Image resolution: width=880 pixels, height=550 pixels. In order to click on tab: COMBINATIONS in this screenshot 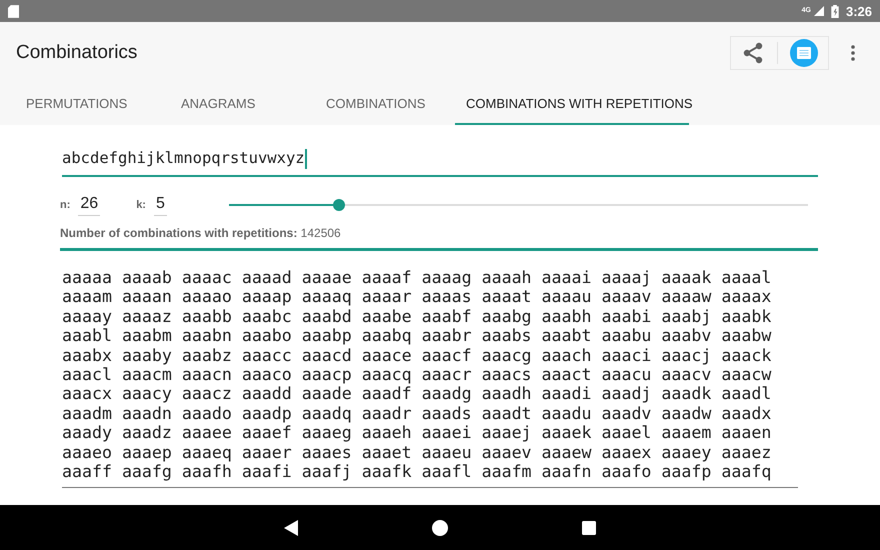, I will do `click(382, 104)`.